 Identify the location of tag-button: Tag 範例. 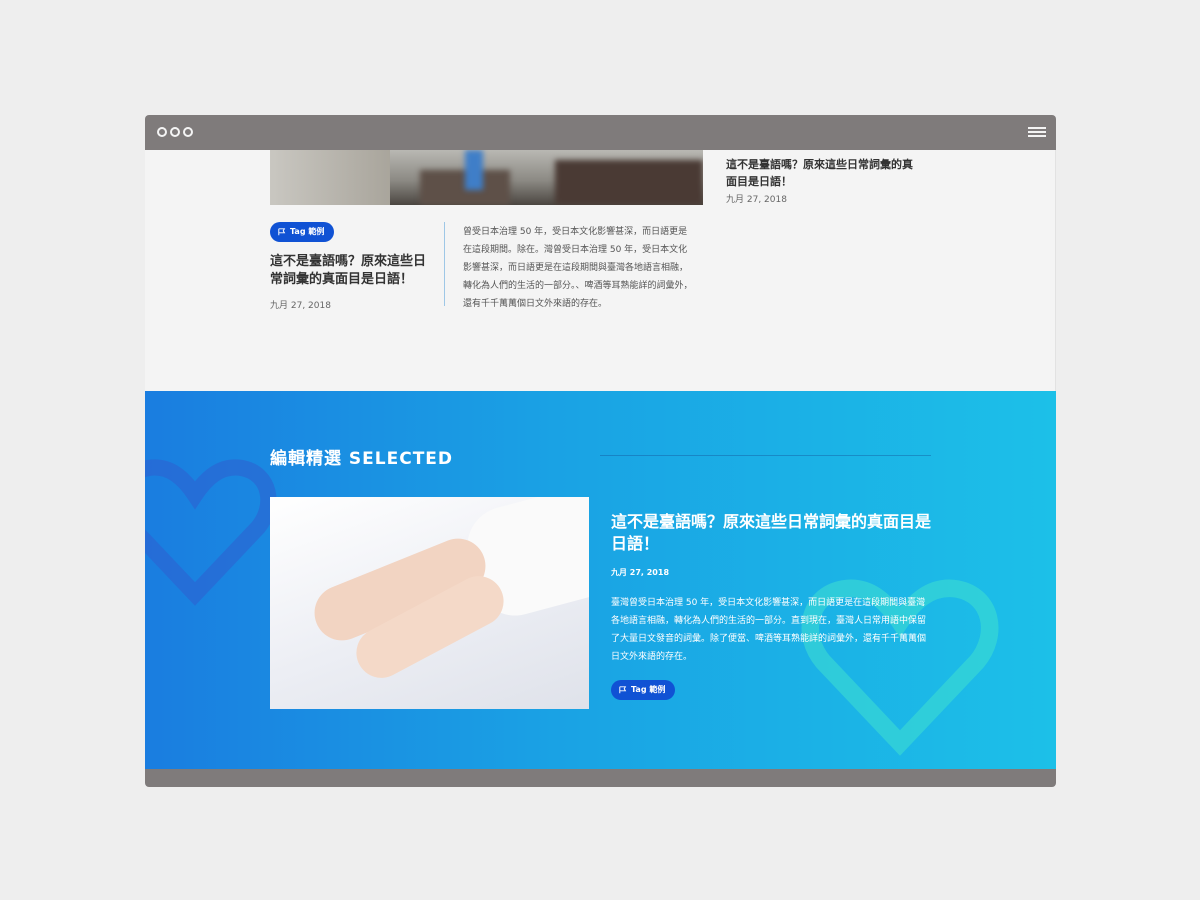
(302, 232).